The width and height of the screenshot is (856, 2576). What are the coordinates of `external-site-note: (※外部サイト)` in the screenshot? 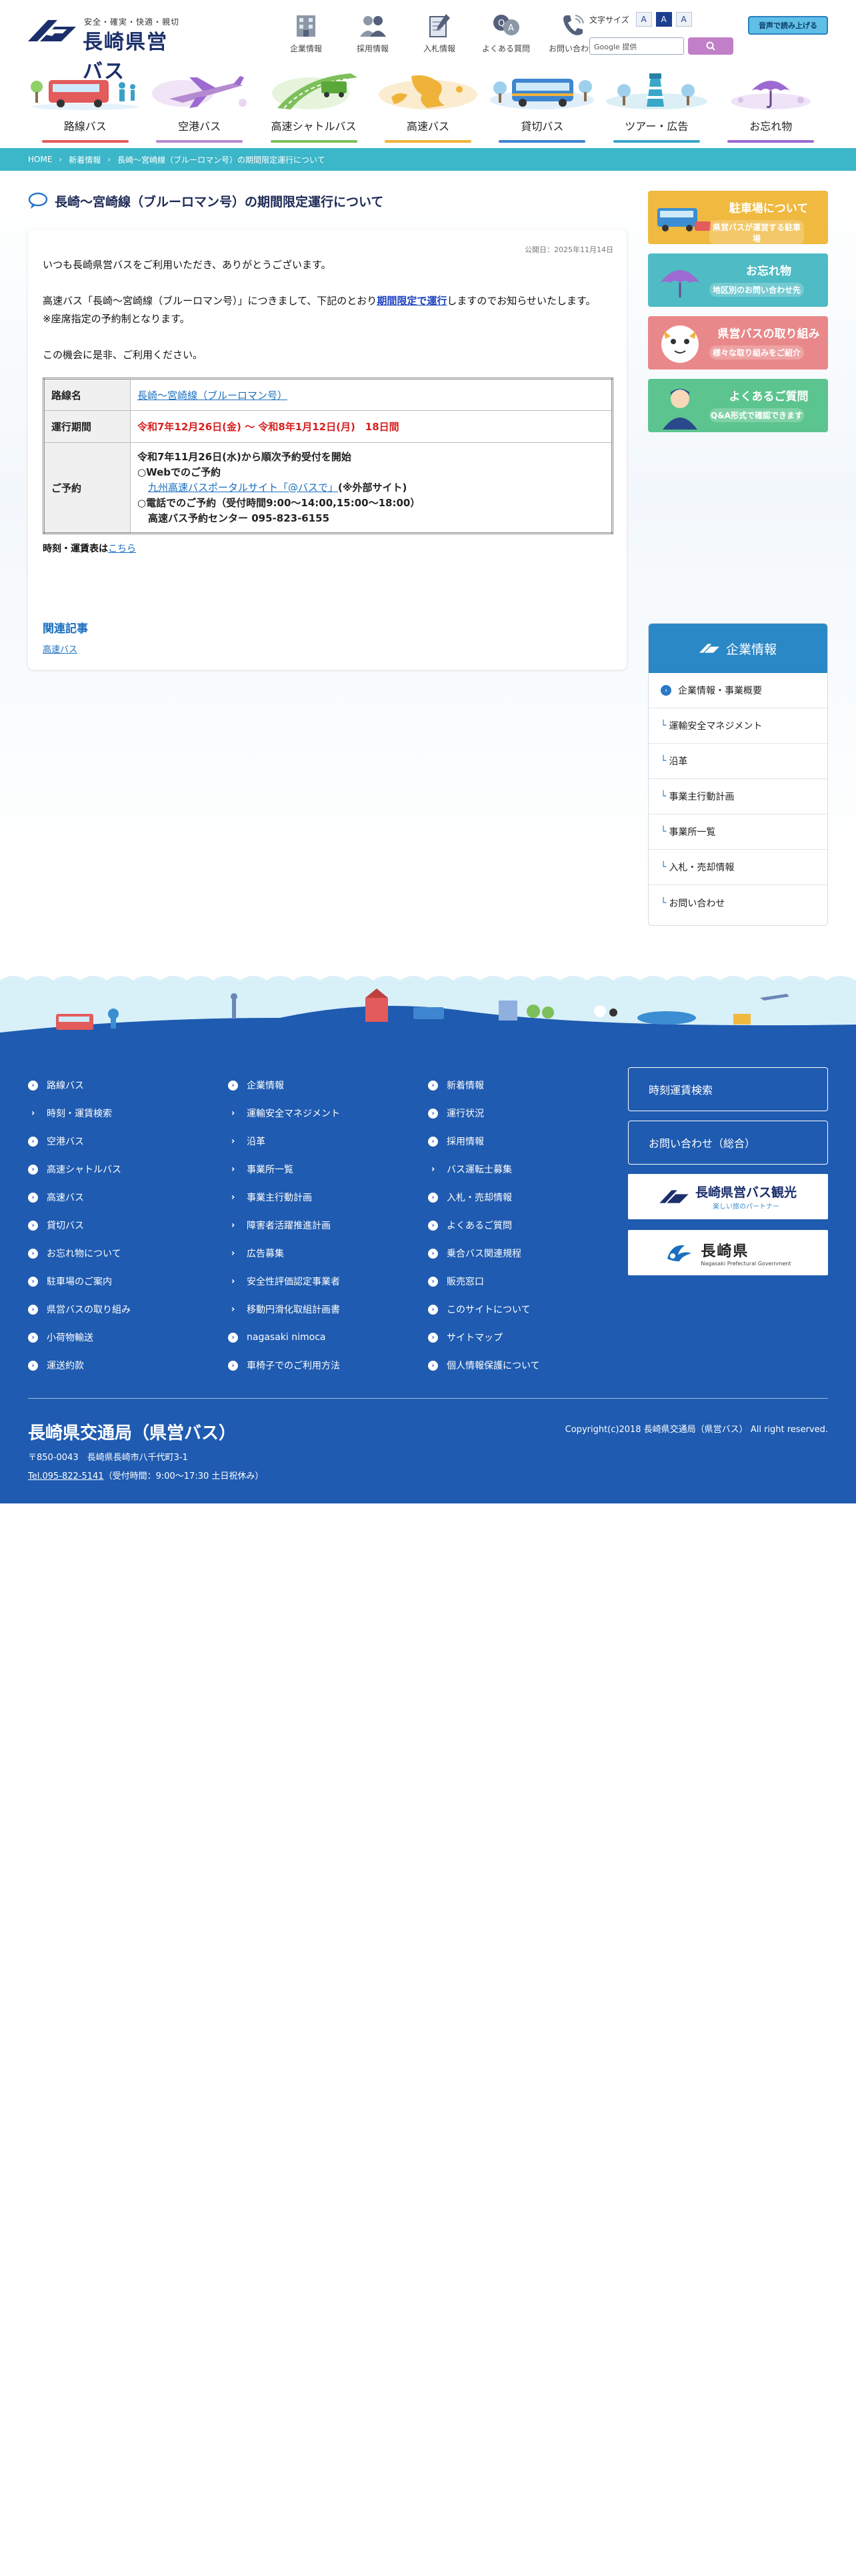 It's located at (372, 487).